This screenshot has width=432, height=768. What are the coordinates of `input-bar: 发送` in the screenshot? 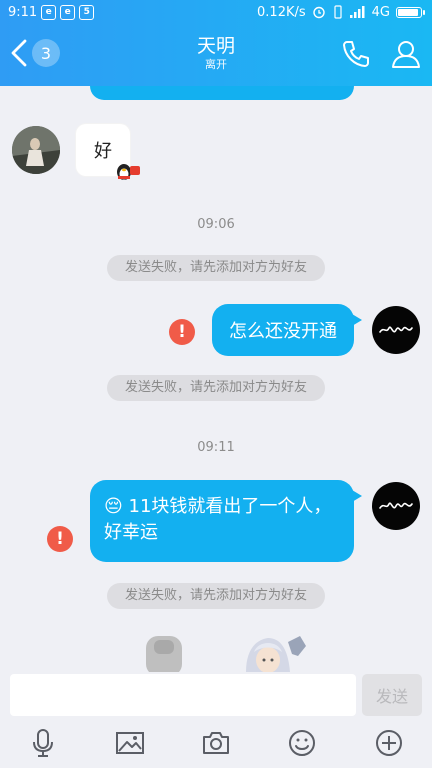 It's located at (216, 695).